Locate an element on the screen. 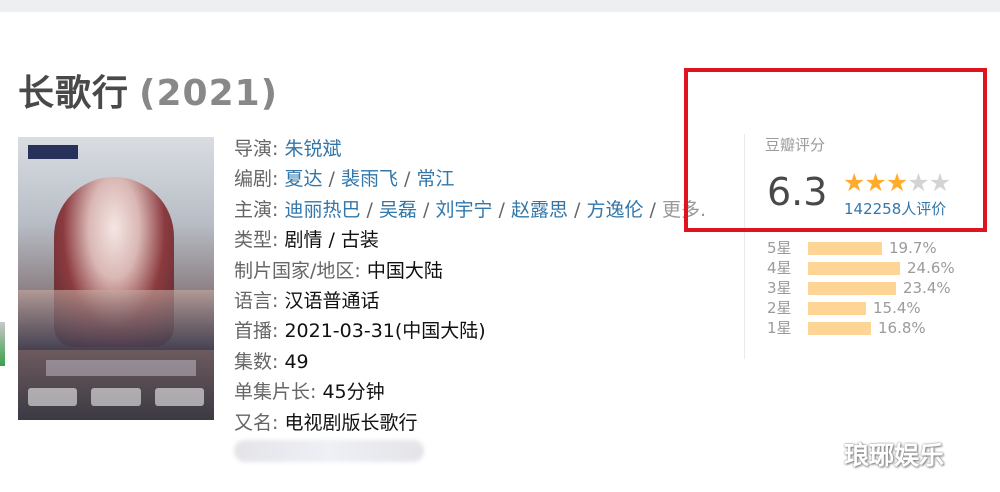 The height and width of the screenshot is (492, 1000). episodes-row: 集数: 49 is located at coordinates (469, 362).